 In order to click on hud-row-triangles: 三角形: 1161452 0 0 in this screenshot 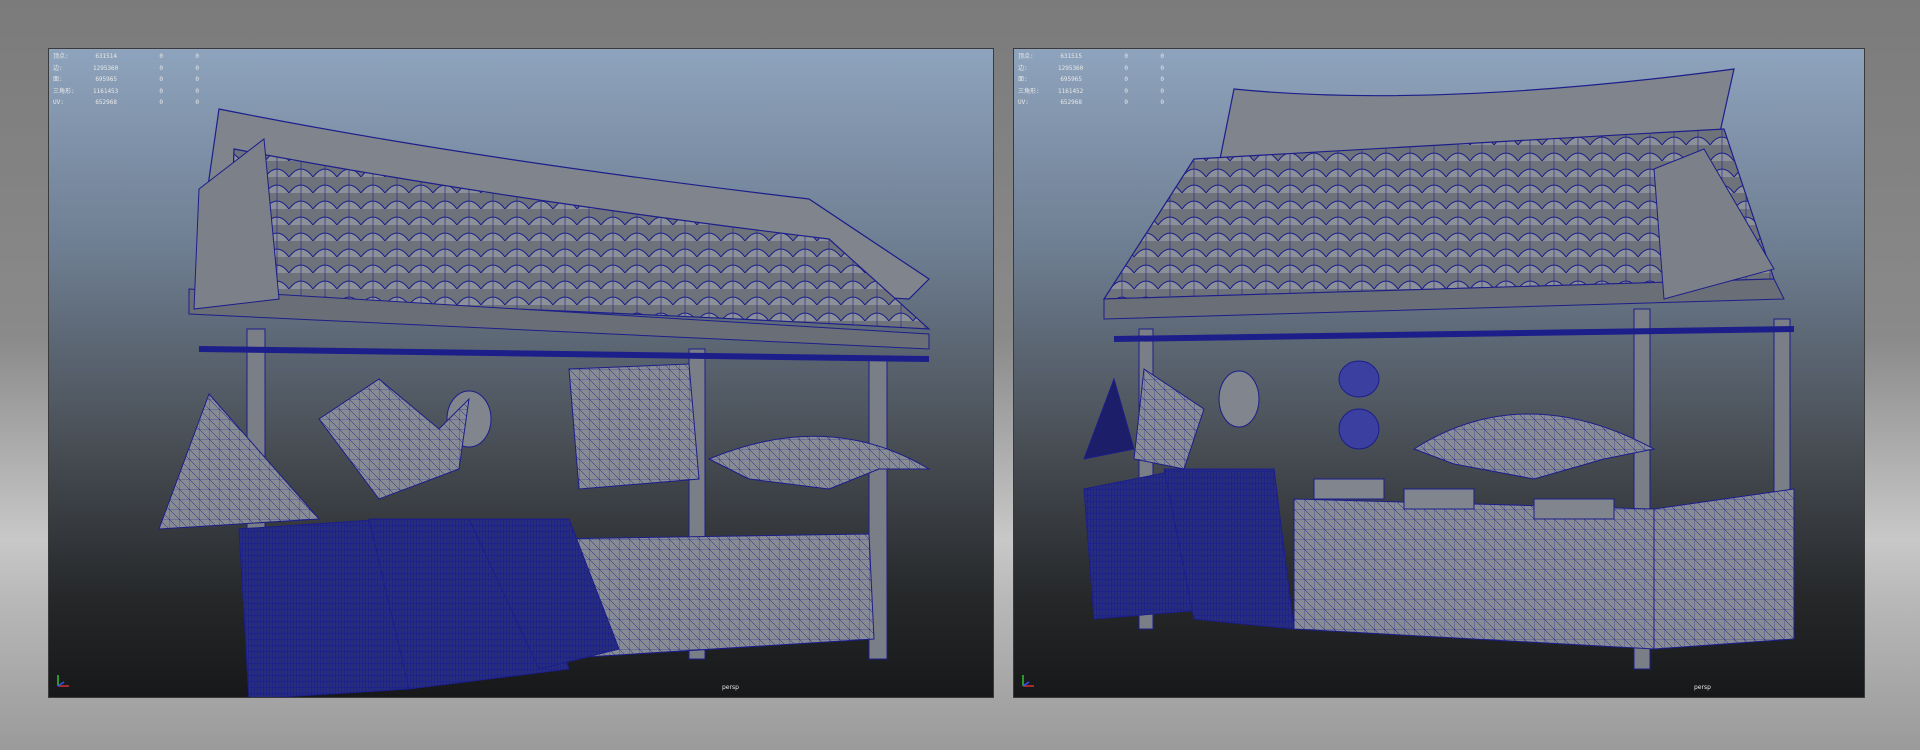, I will do `click(1091, 92)`.